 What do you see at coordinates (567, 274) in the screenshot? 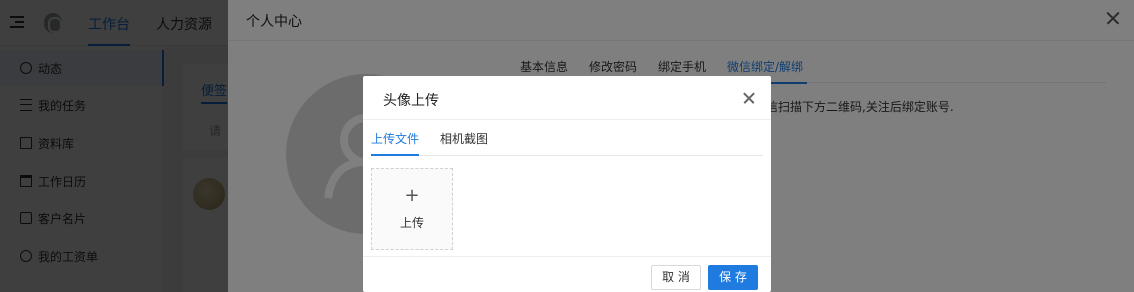
I see `modal-footer: 取 消 保 存` at bounding box center [567, 274].